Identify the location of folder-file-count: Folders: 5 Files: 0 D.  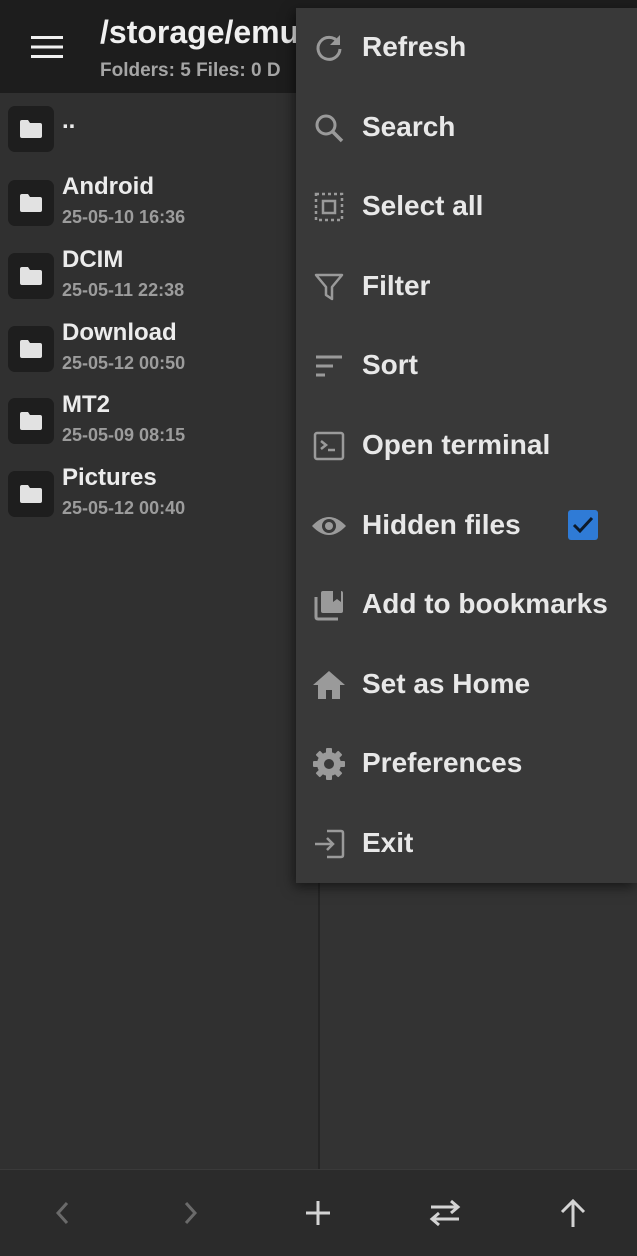
(190, 70).